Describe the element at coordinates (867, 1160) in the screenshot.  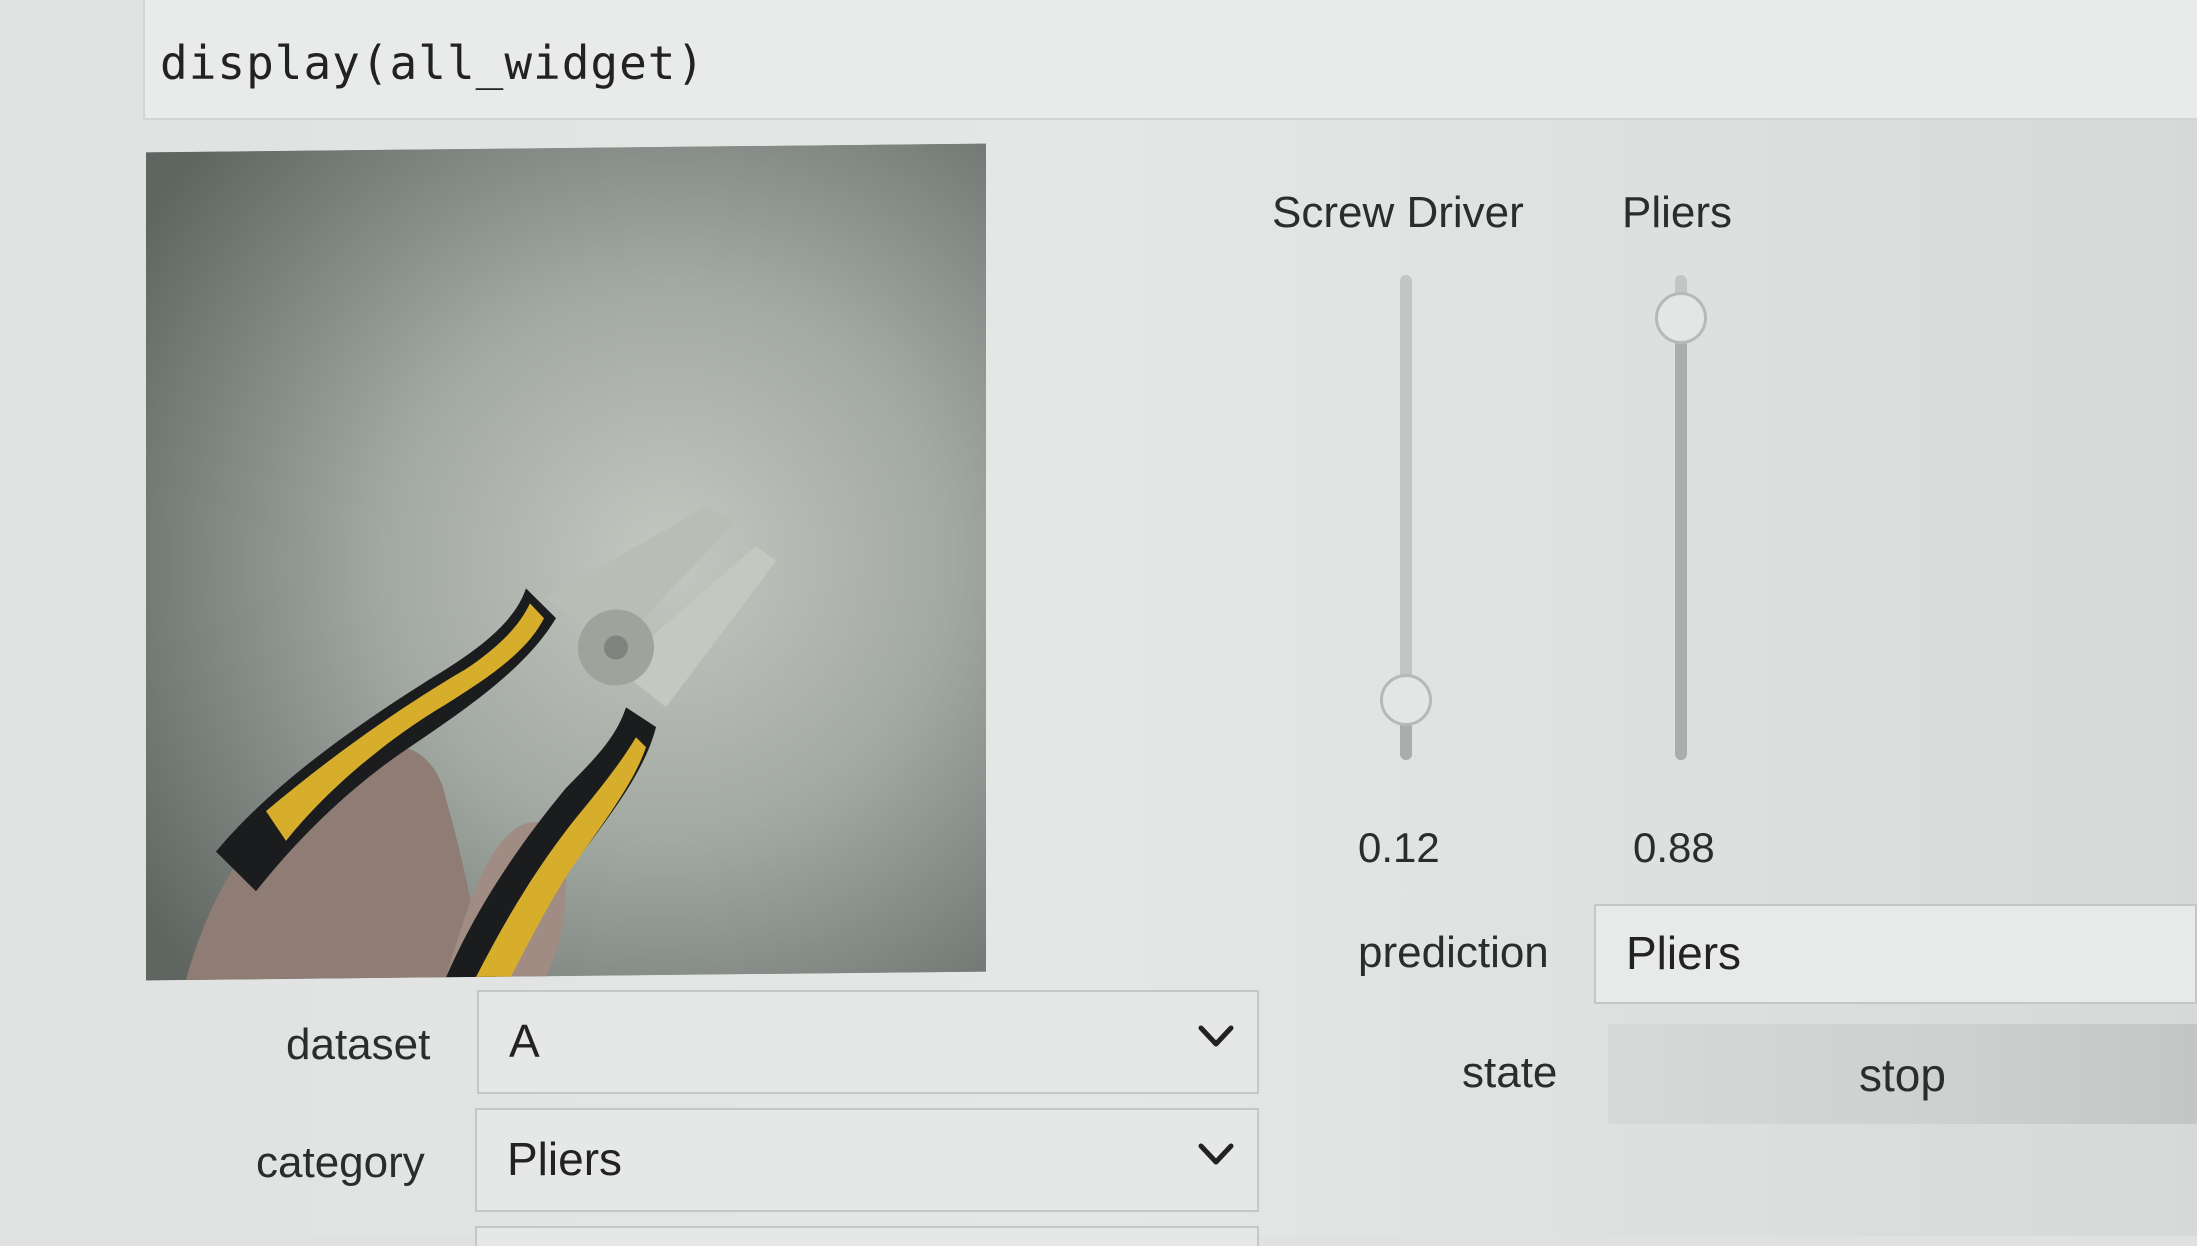
I see `category-dropdown: Pliers` at that location.